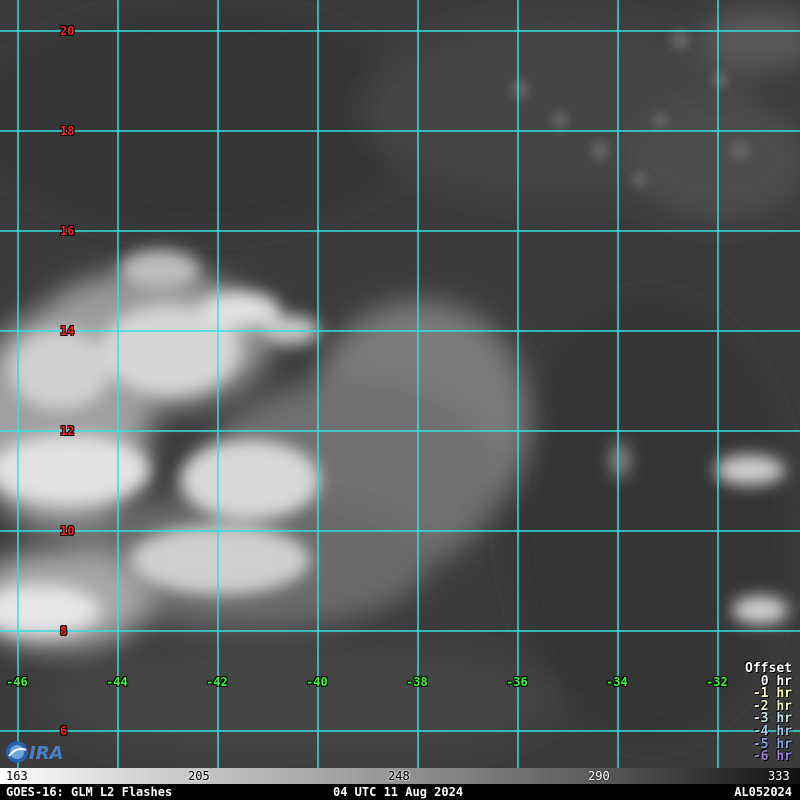 The width and height of the screenshot is (800, 800). What do you see at coordinates (772, 757) in the screenshot?
I see `offset-legend-item: -6 hr` at bounding box center [772, 757].